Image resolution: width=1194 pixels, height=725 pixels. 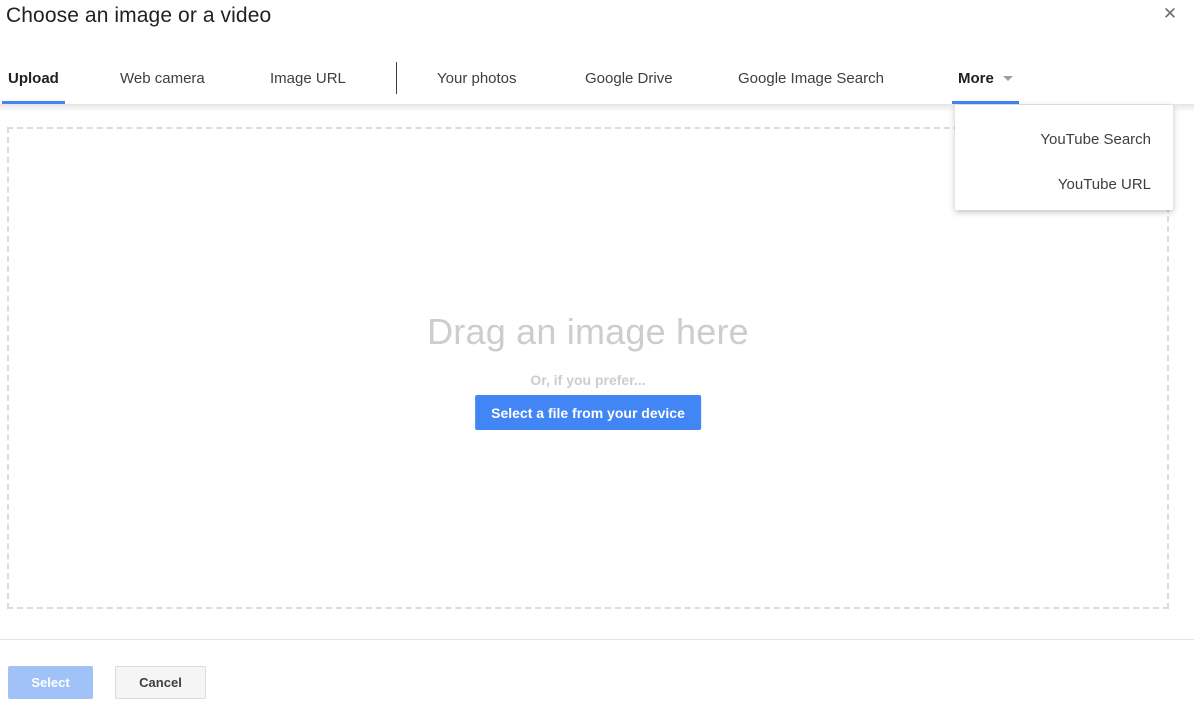 I want to click on tab-image-url: Image URL, so click(x=308, y=78).